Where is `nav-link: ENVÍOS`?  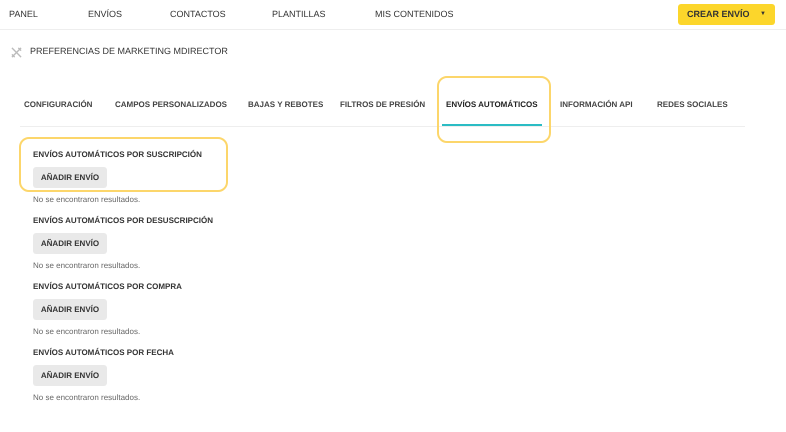
nav-link: ENVÍOS is located at coordinates (129, 15).